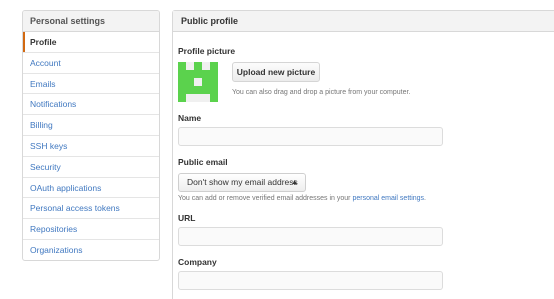  I want to click on url-input, so click(310, 236).